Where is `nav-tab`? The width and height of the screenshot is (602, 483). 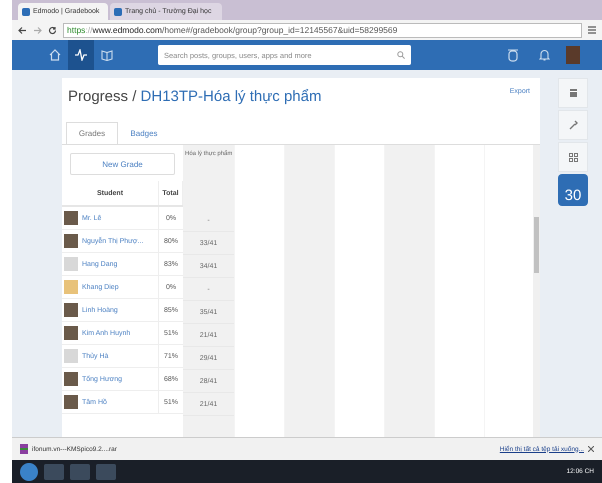 nav-tab is located at coordinates (81, 55).